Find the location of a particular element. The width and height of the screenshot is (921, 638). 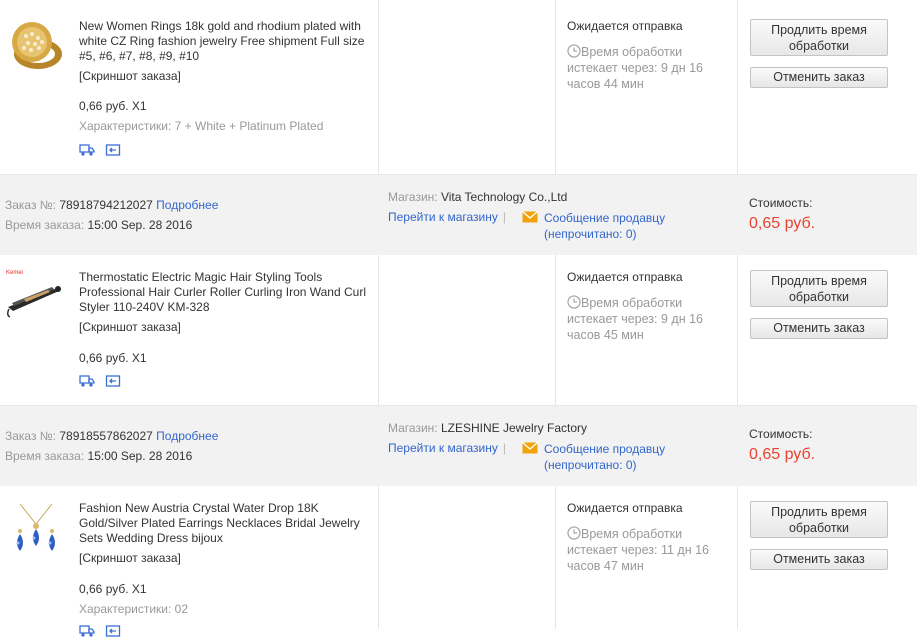

ring-thumbnail is located at coordinates (36, 46).